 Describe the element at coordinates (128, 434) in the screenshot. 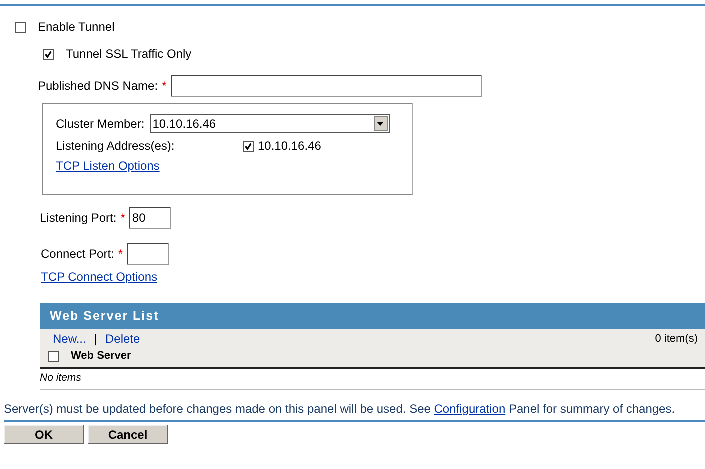

I see `dialog-button: Cancel` at that location.